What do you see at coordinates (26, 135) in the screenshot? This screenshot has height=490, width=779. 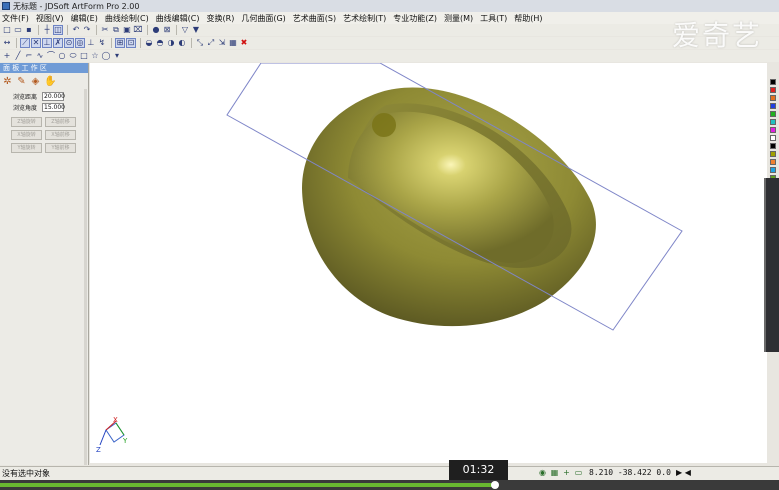 I see `x-rotate-button: X轴旋转` at bounding box center [26, 135].